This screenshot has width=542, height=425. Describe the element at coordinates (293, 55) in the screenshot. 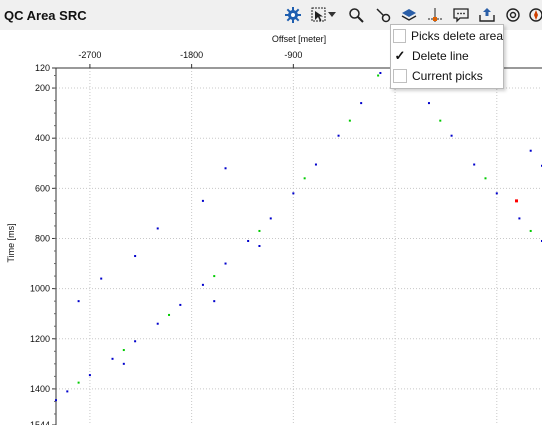

I see `x-tick-label: -900` at that location.